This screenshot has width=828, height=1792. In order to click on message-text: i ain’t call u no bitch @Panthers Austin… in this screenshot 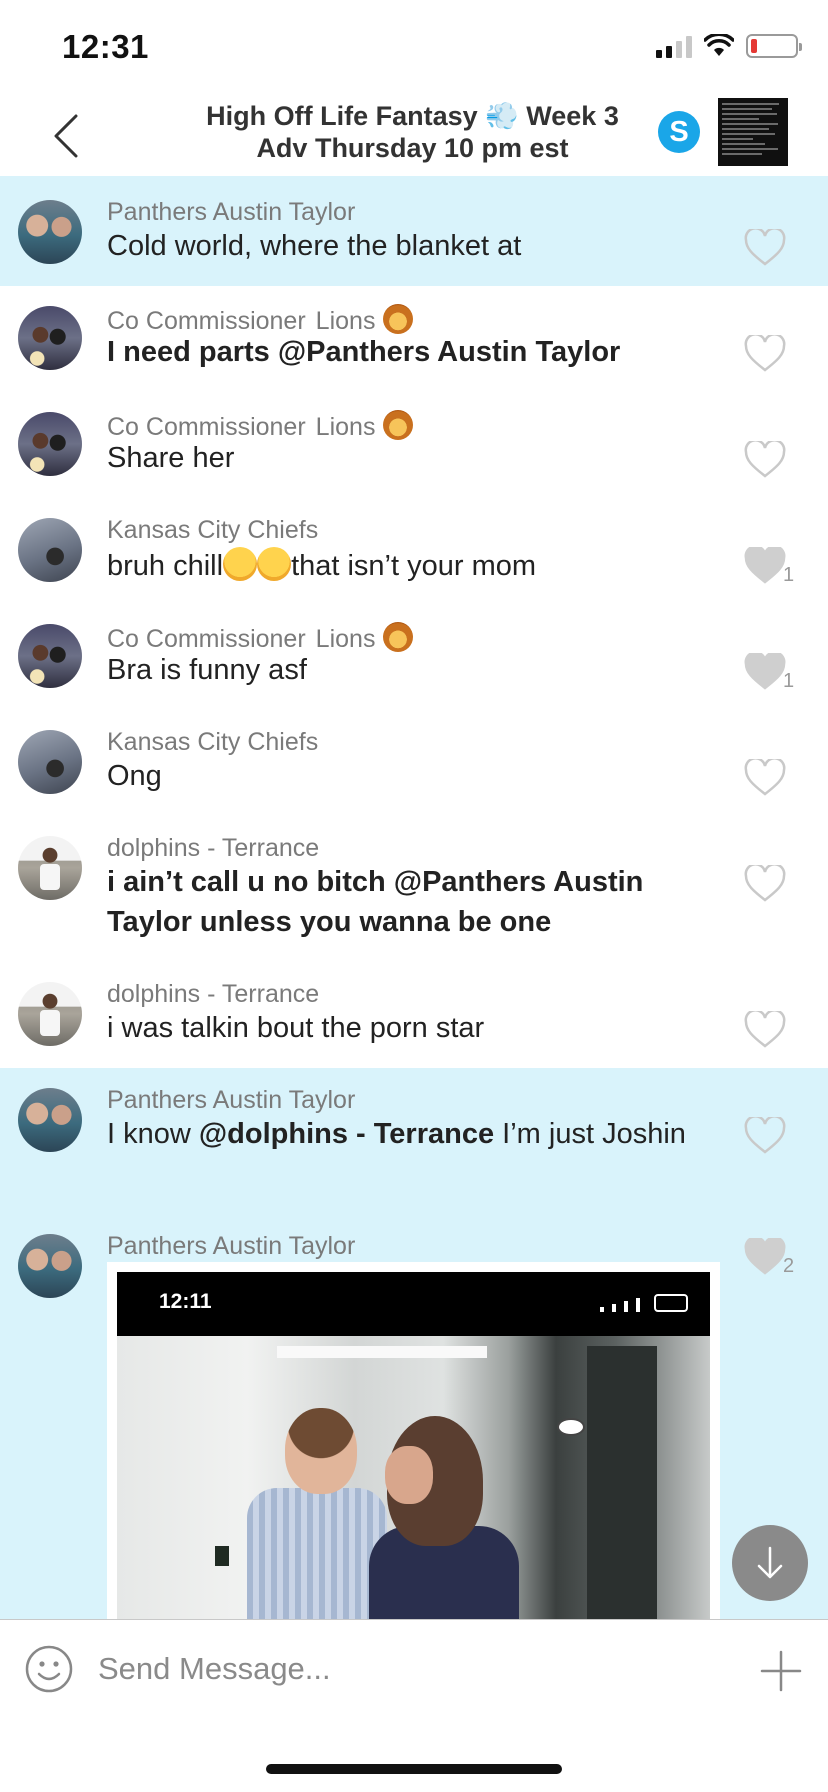, I will do `click(375, 902)`.